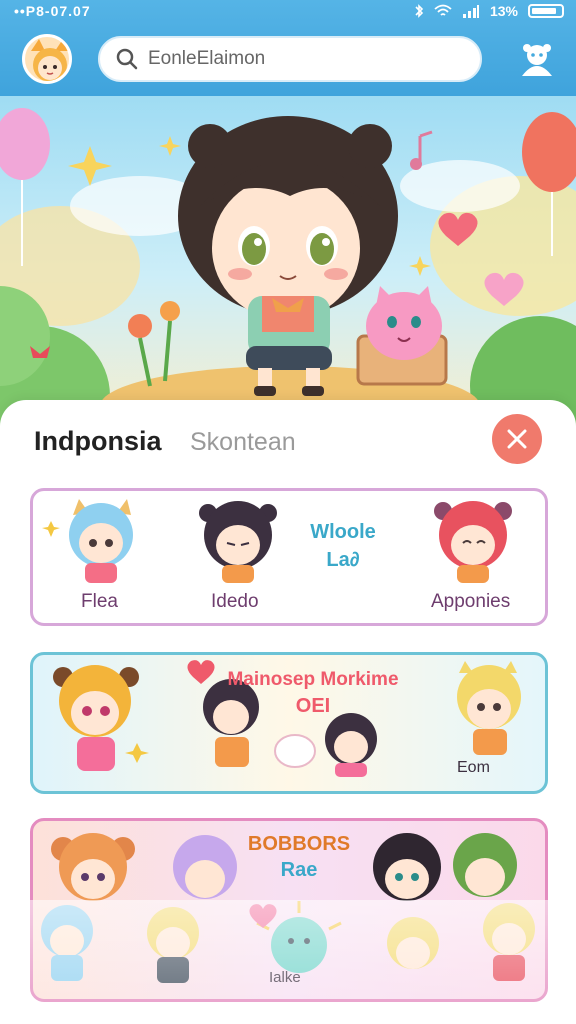 The width and height of the screenshot is (576, 1024). What do you see at coordinates (537, 59) in the screenshot?
I see `profile-icon` at bounding box center [537, 59].